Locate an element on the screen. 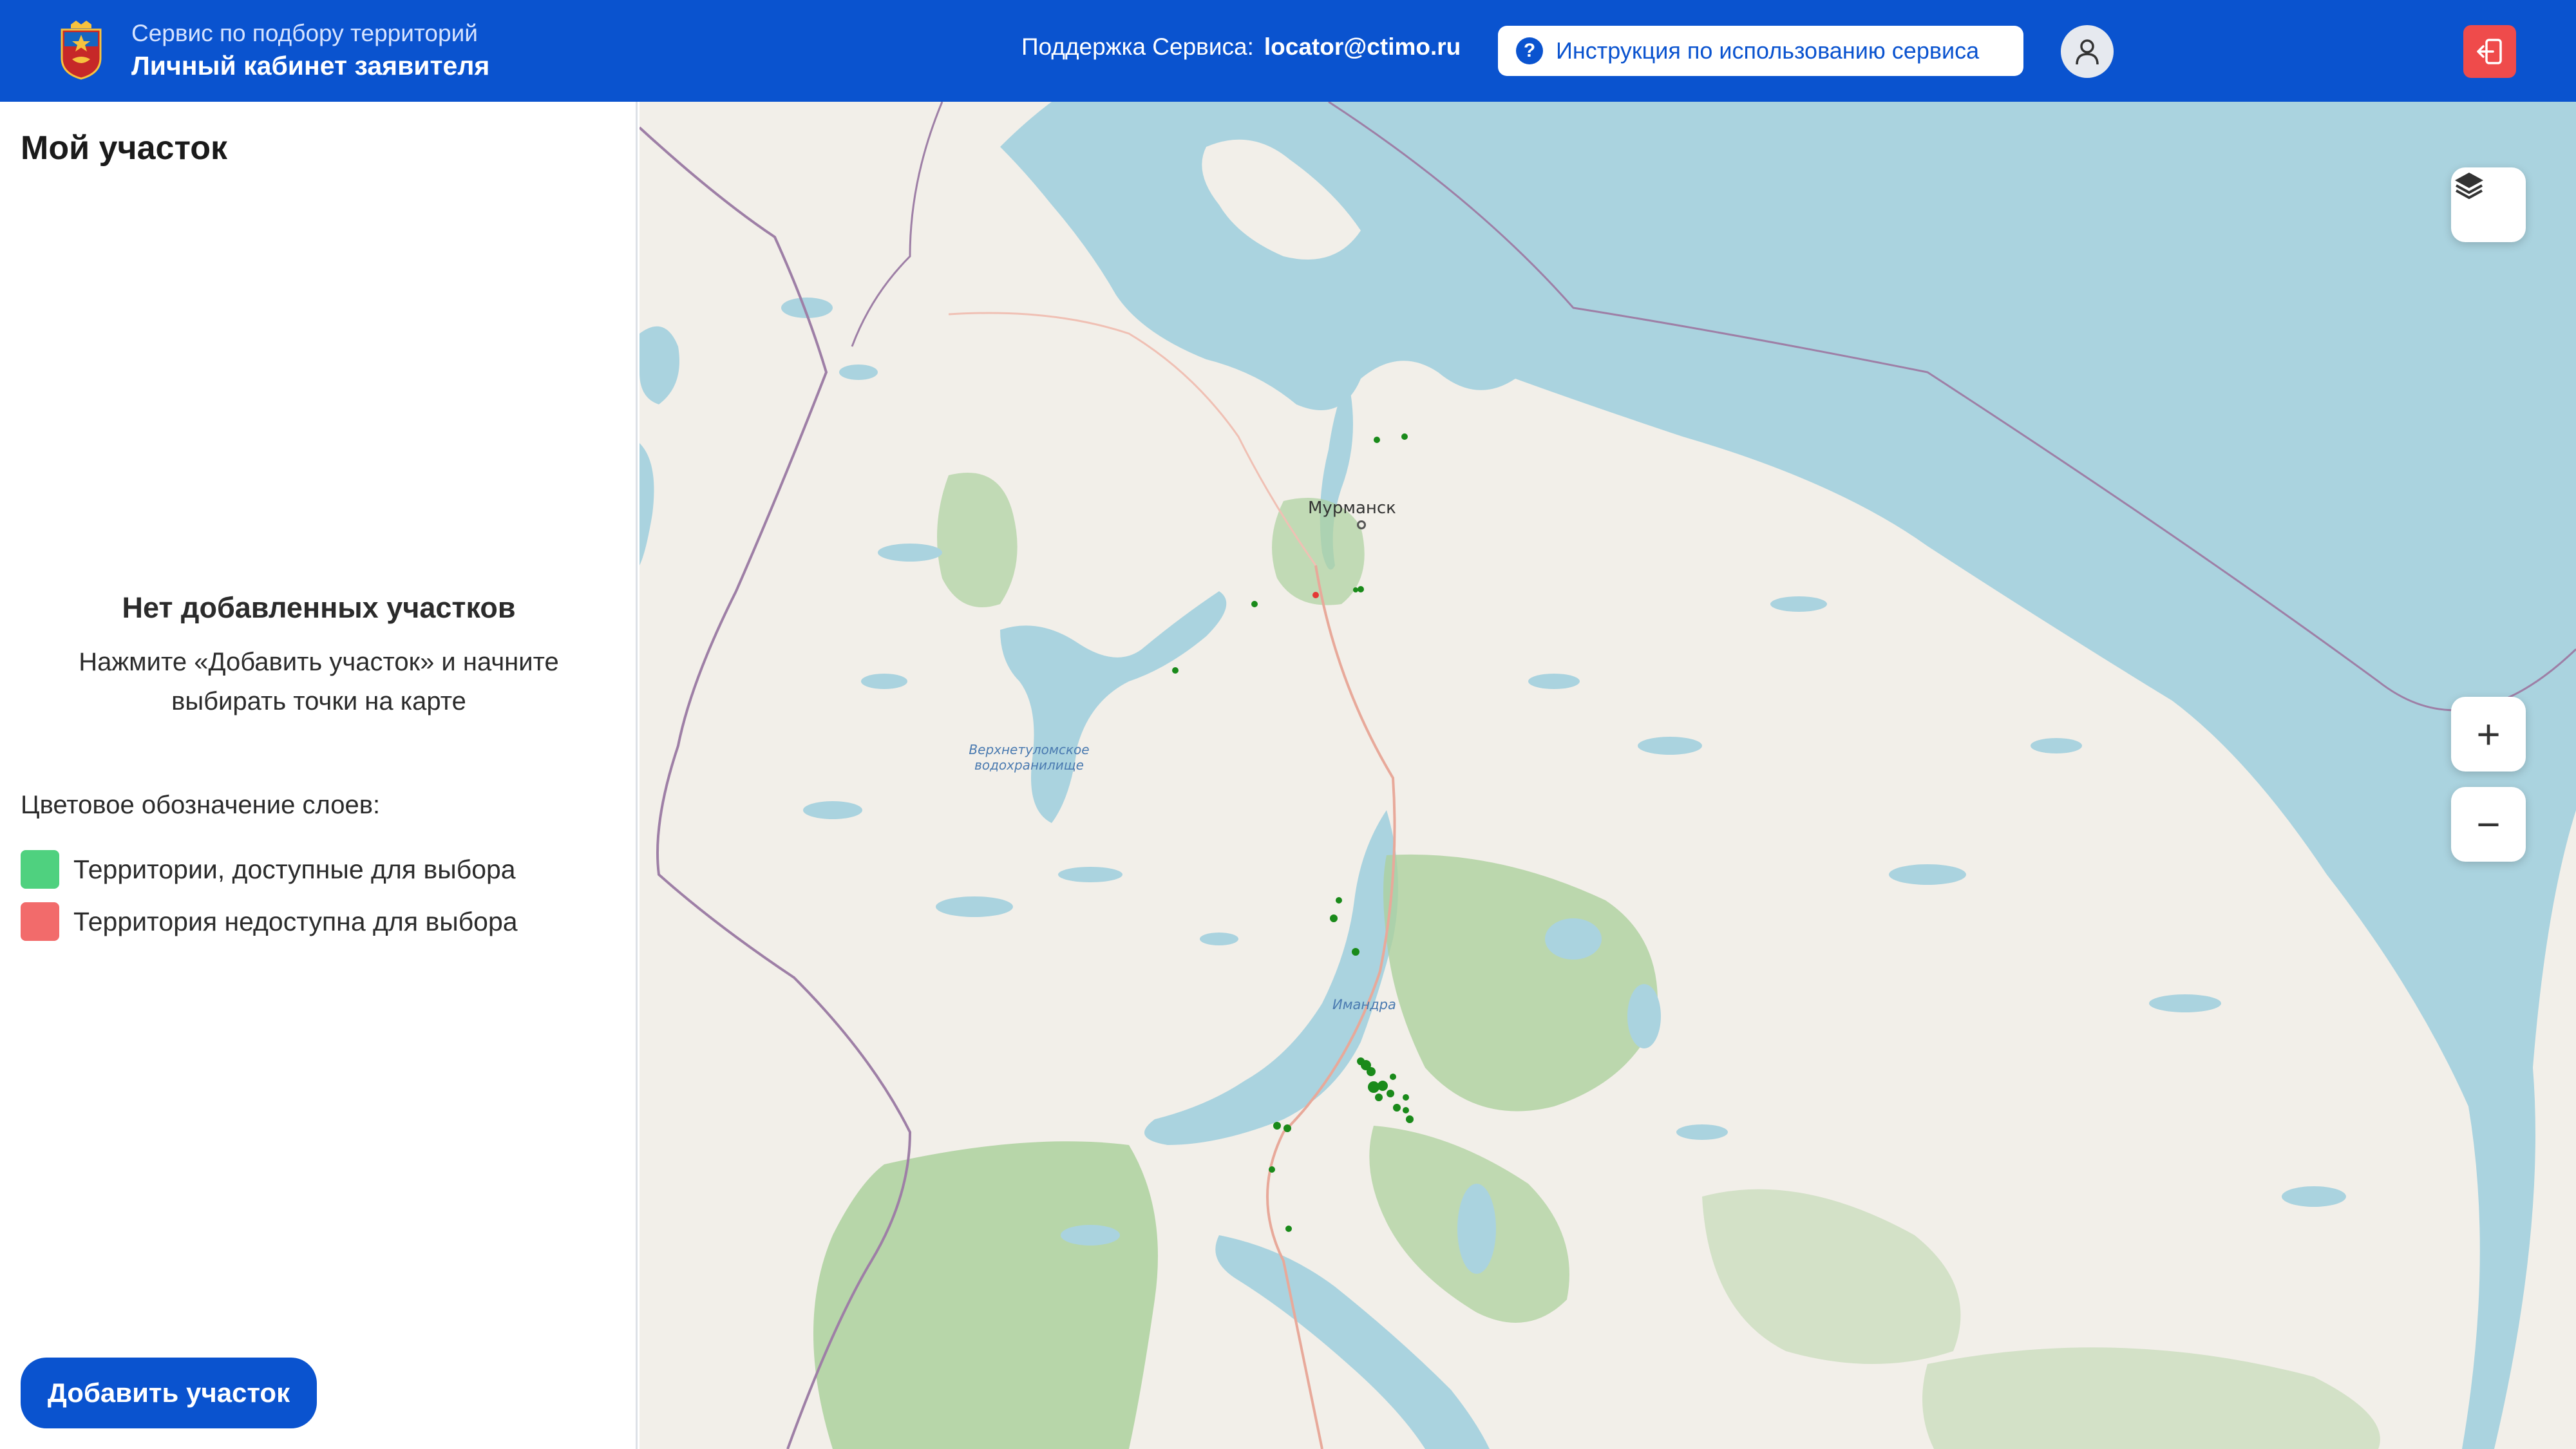 The image size is (2576, 1449). user-icon is located at coordinates (2087, 52).